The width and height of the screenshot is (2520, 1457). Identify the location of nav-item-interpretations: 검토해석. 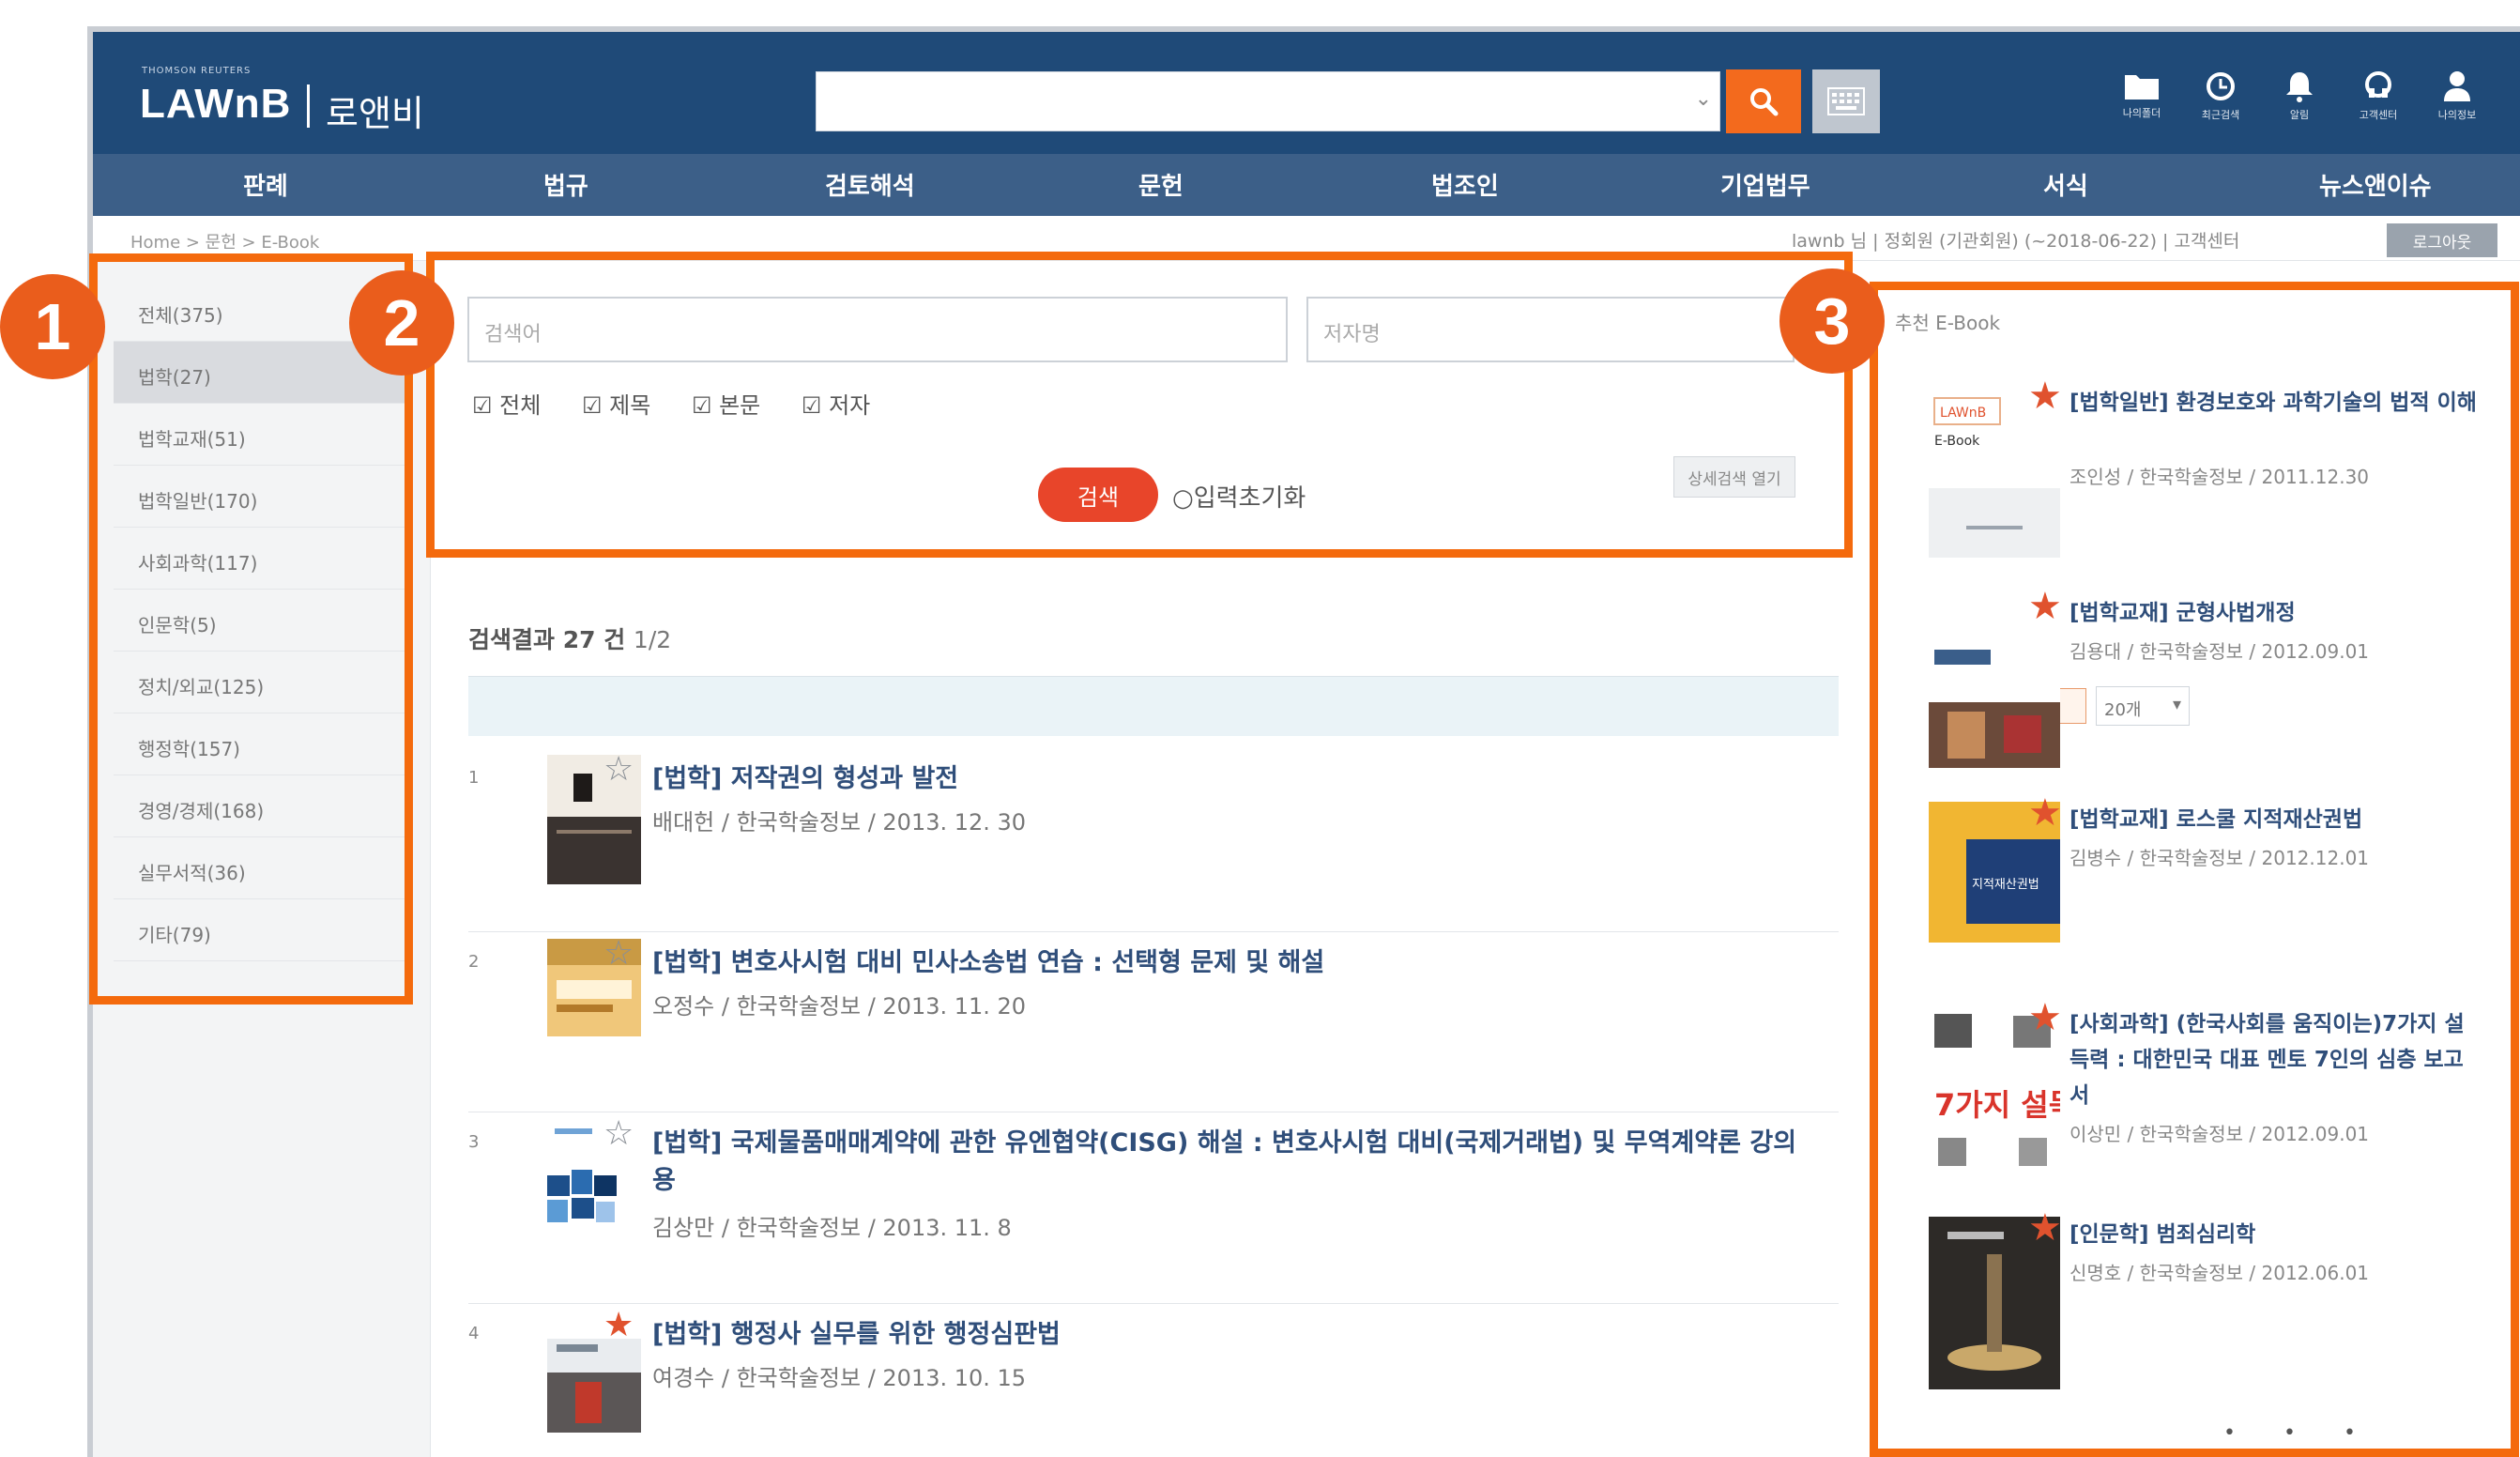
(870, 184).